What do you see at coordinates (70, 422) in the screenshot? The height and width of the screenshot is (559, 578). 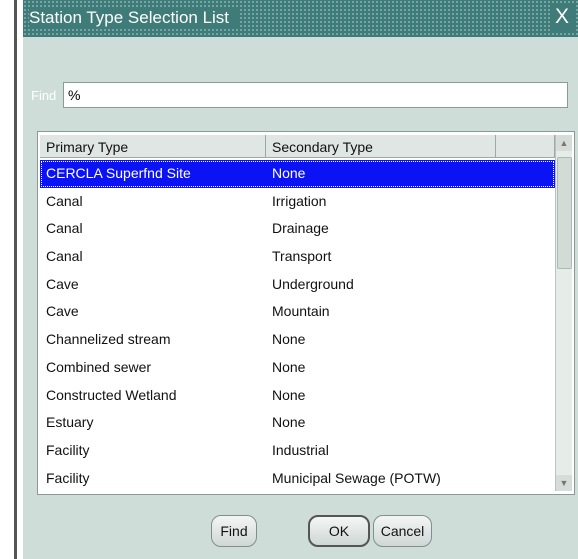 I see `primary-type-cell: Estuary` at bounding box center [70, 422].